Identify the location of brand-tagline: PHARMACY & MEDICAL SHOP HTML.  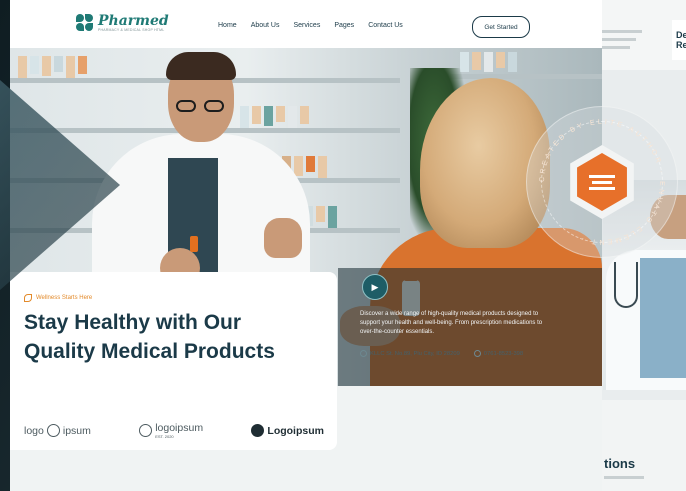
(131, 30).